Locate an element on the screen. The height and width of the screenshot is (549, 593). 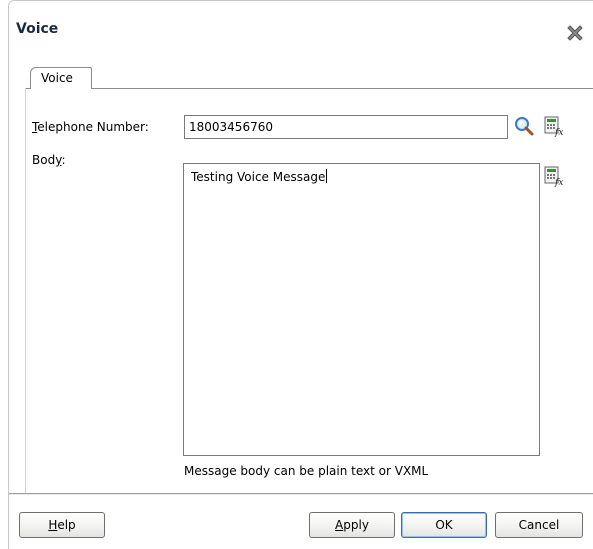
help-mnemonic: H is located at coordinates (53, 525).